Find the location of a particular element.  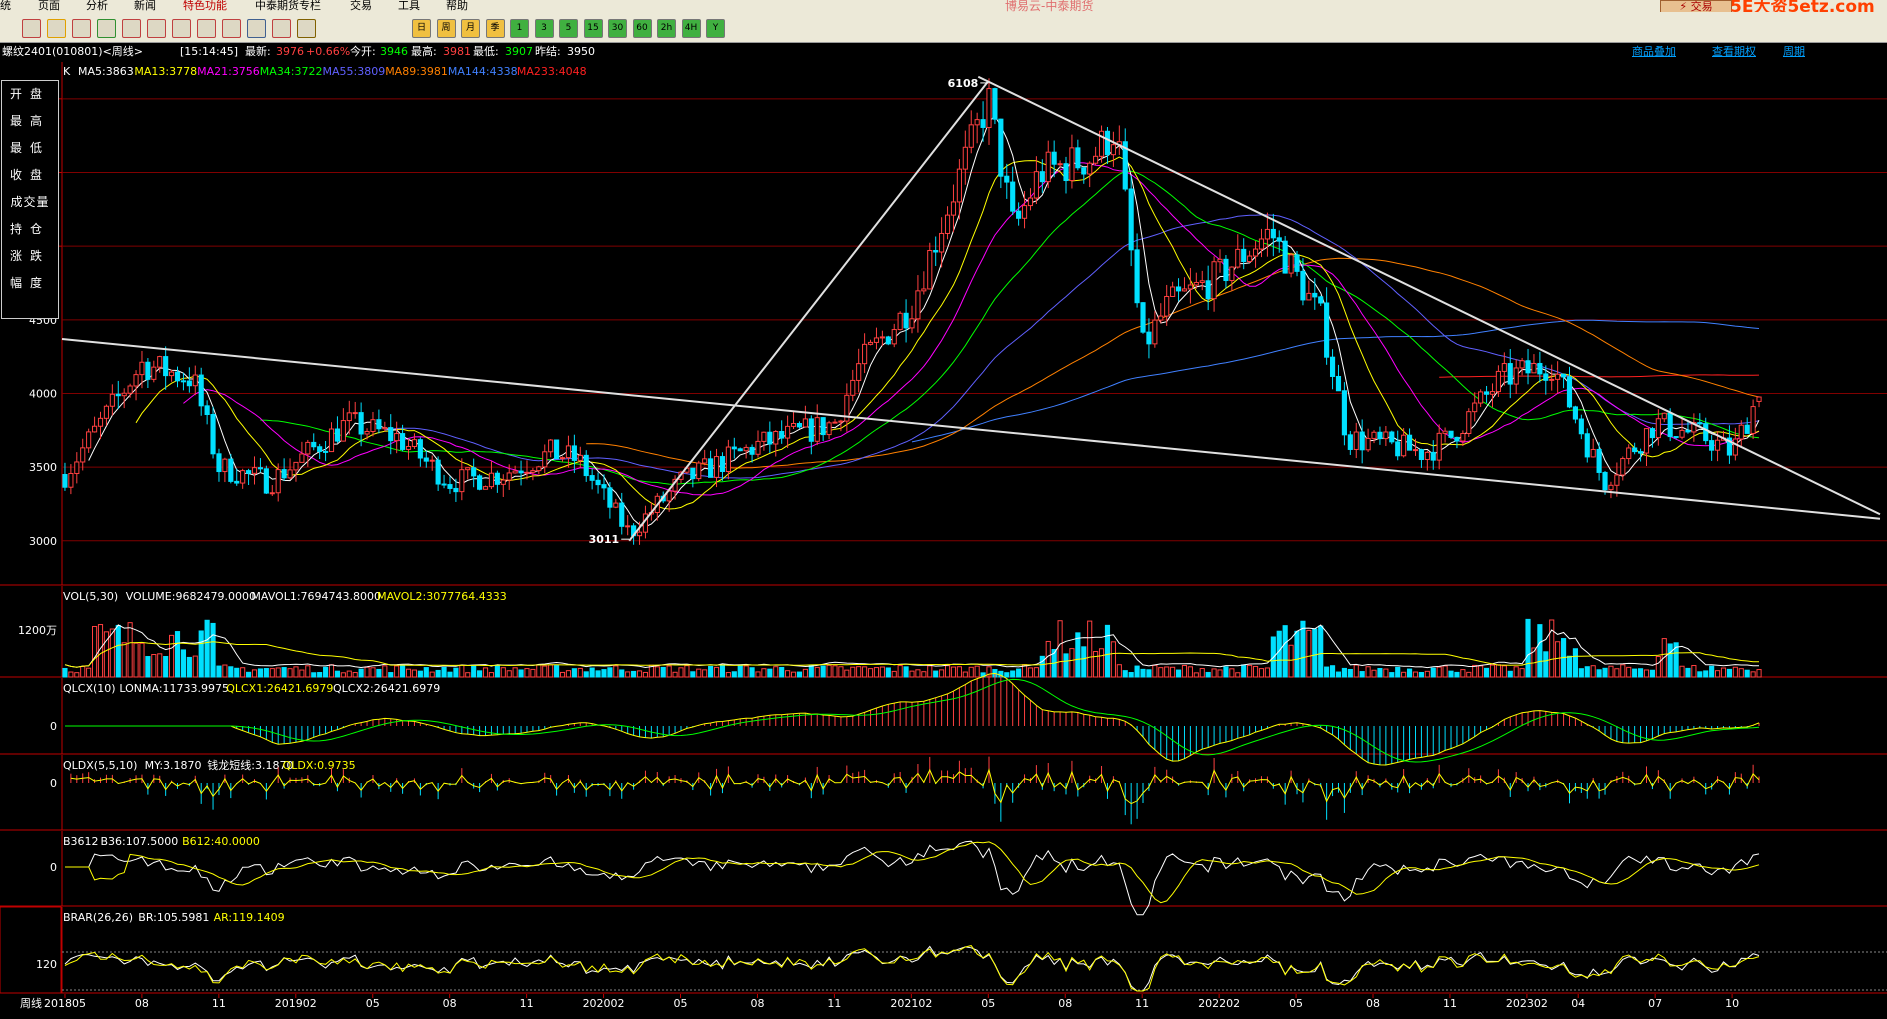

link-period: 周期 is located at coordinates (1794, 51).